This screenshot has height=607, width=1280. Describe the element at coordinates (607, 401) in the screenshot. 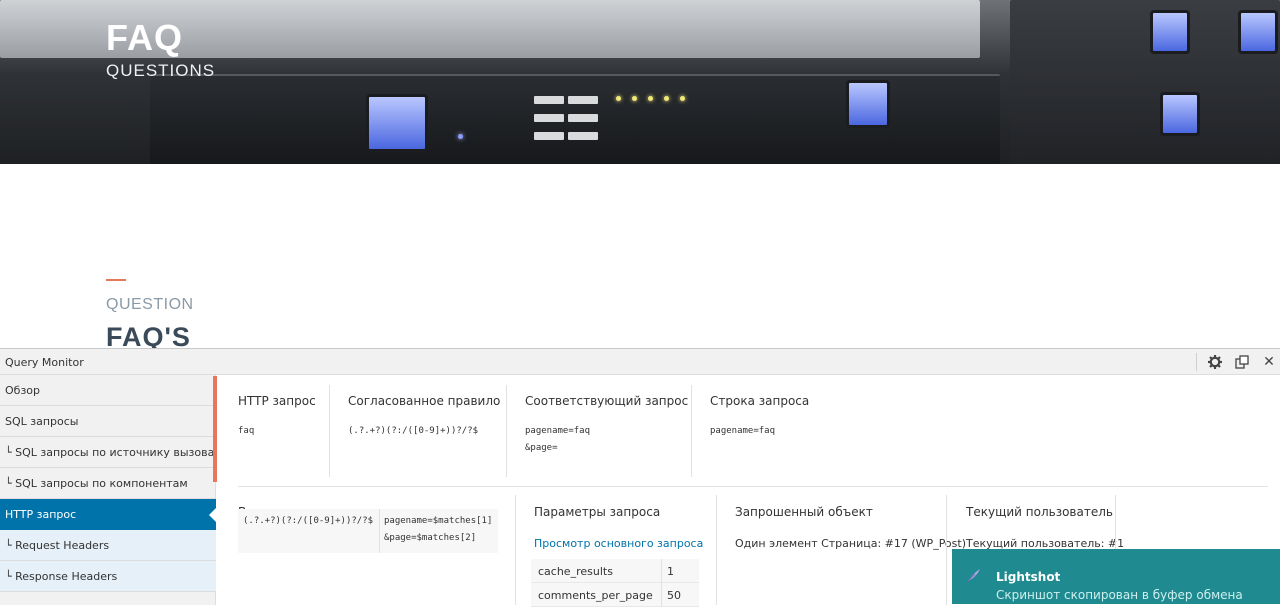

I see `matched-query-header: Соответствующий запрос` at that location.